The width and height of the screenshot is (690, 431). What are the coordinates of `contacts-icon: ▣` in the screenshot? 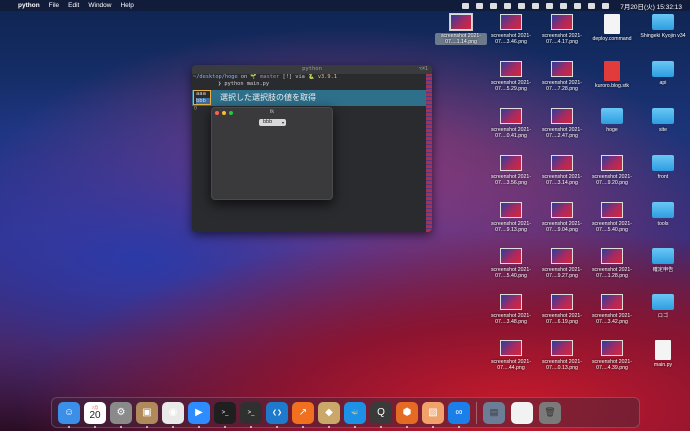 It's located at (147, 414).